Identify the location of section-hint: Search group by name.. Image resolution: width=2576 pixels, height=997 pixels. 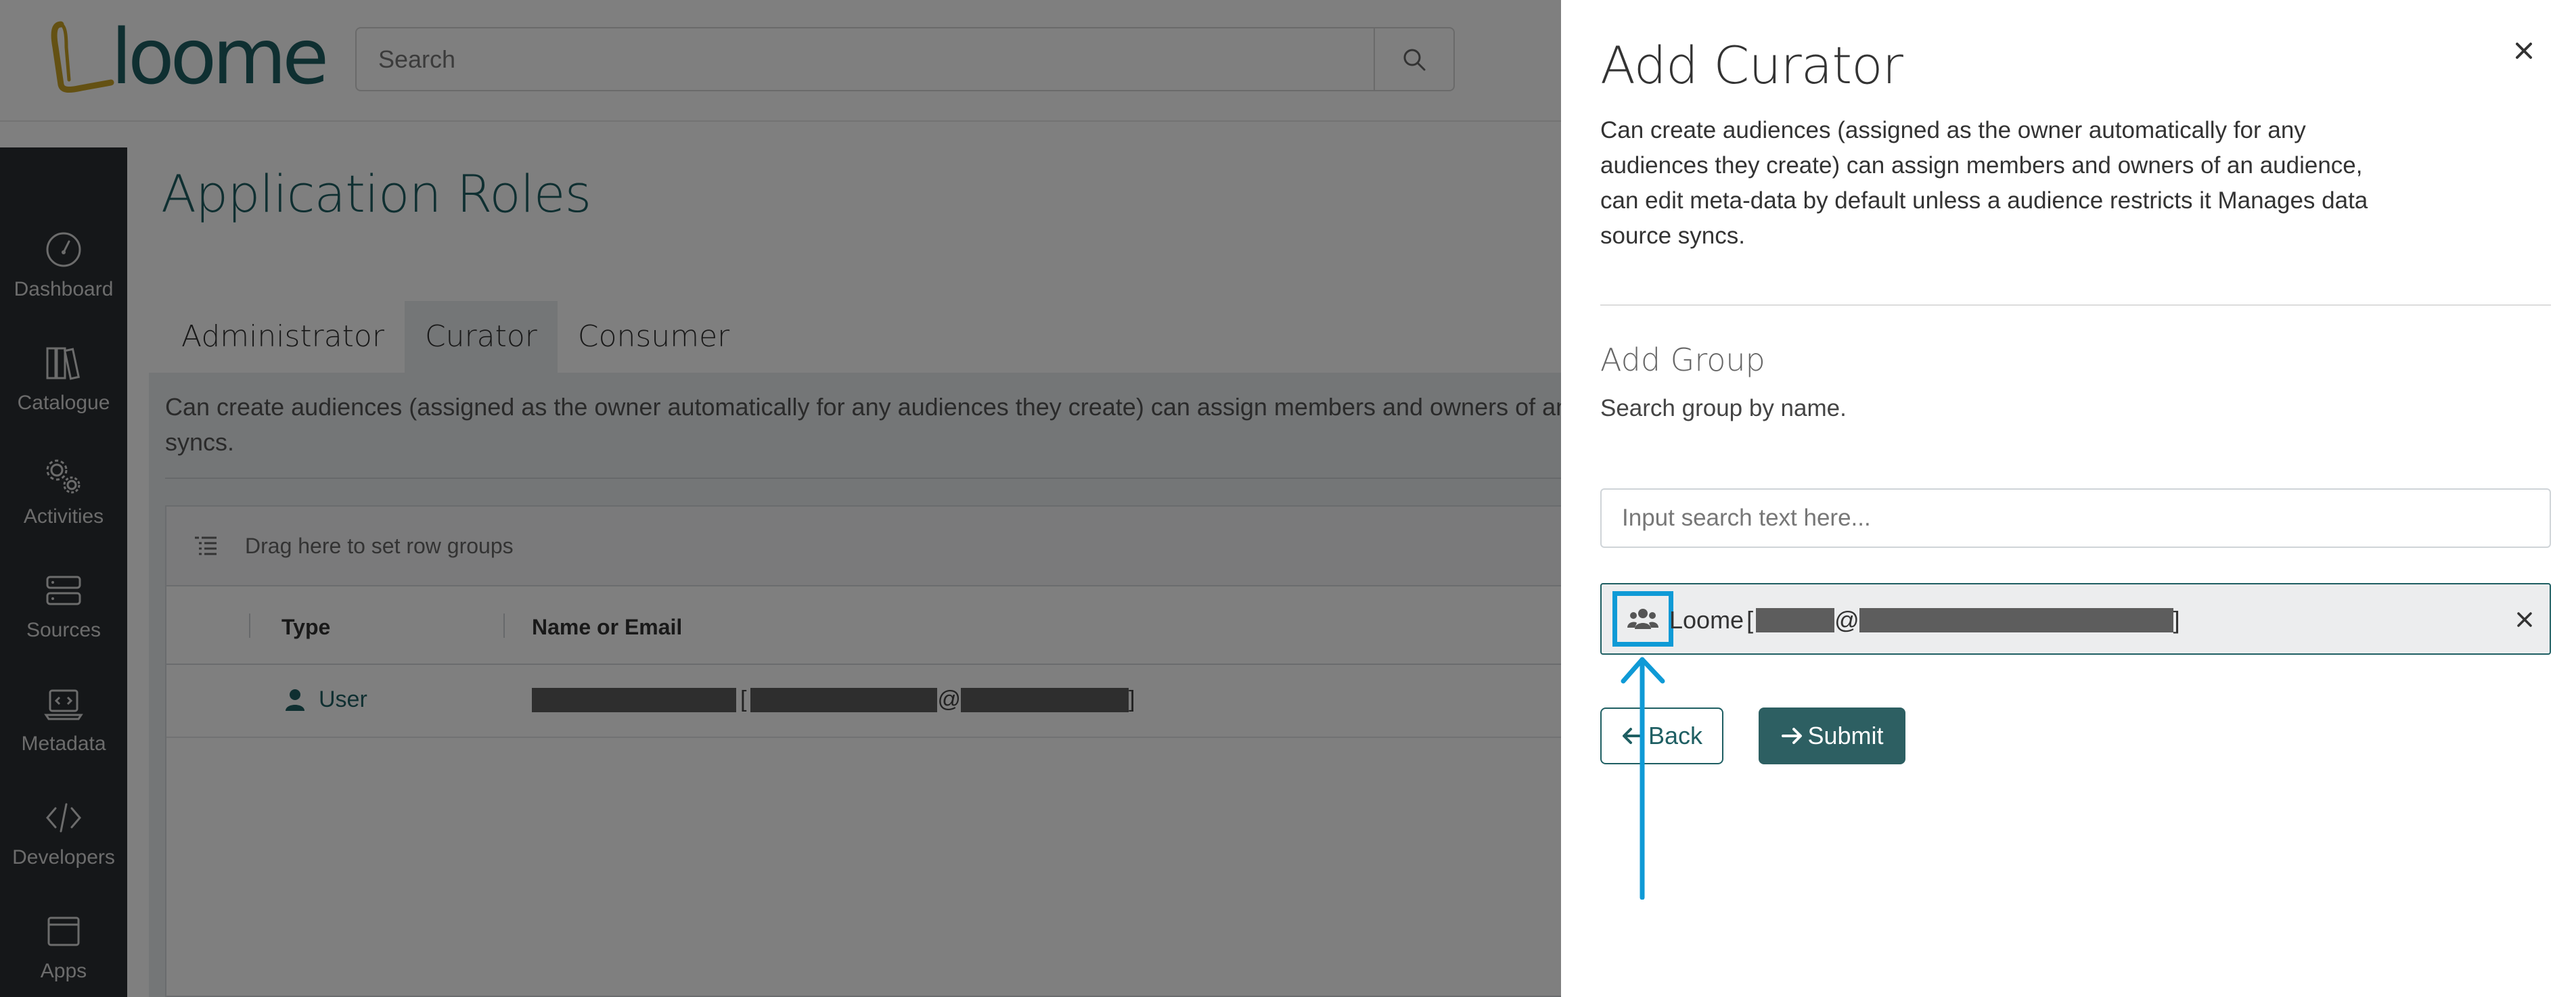
(1723, 408).